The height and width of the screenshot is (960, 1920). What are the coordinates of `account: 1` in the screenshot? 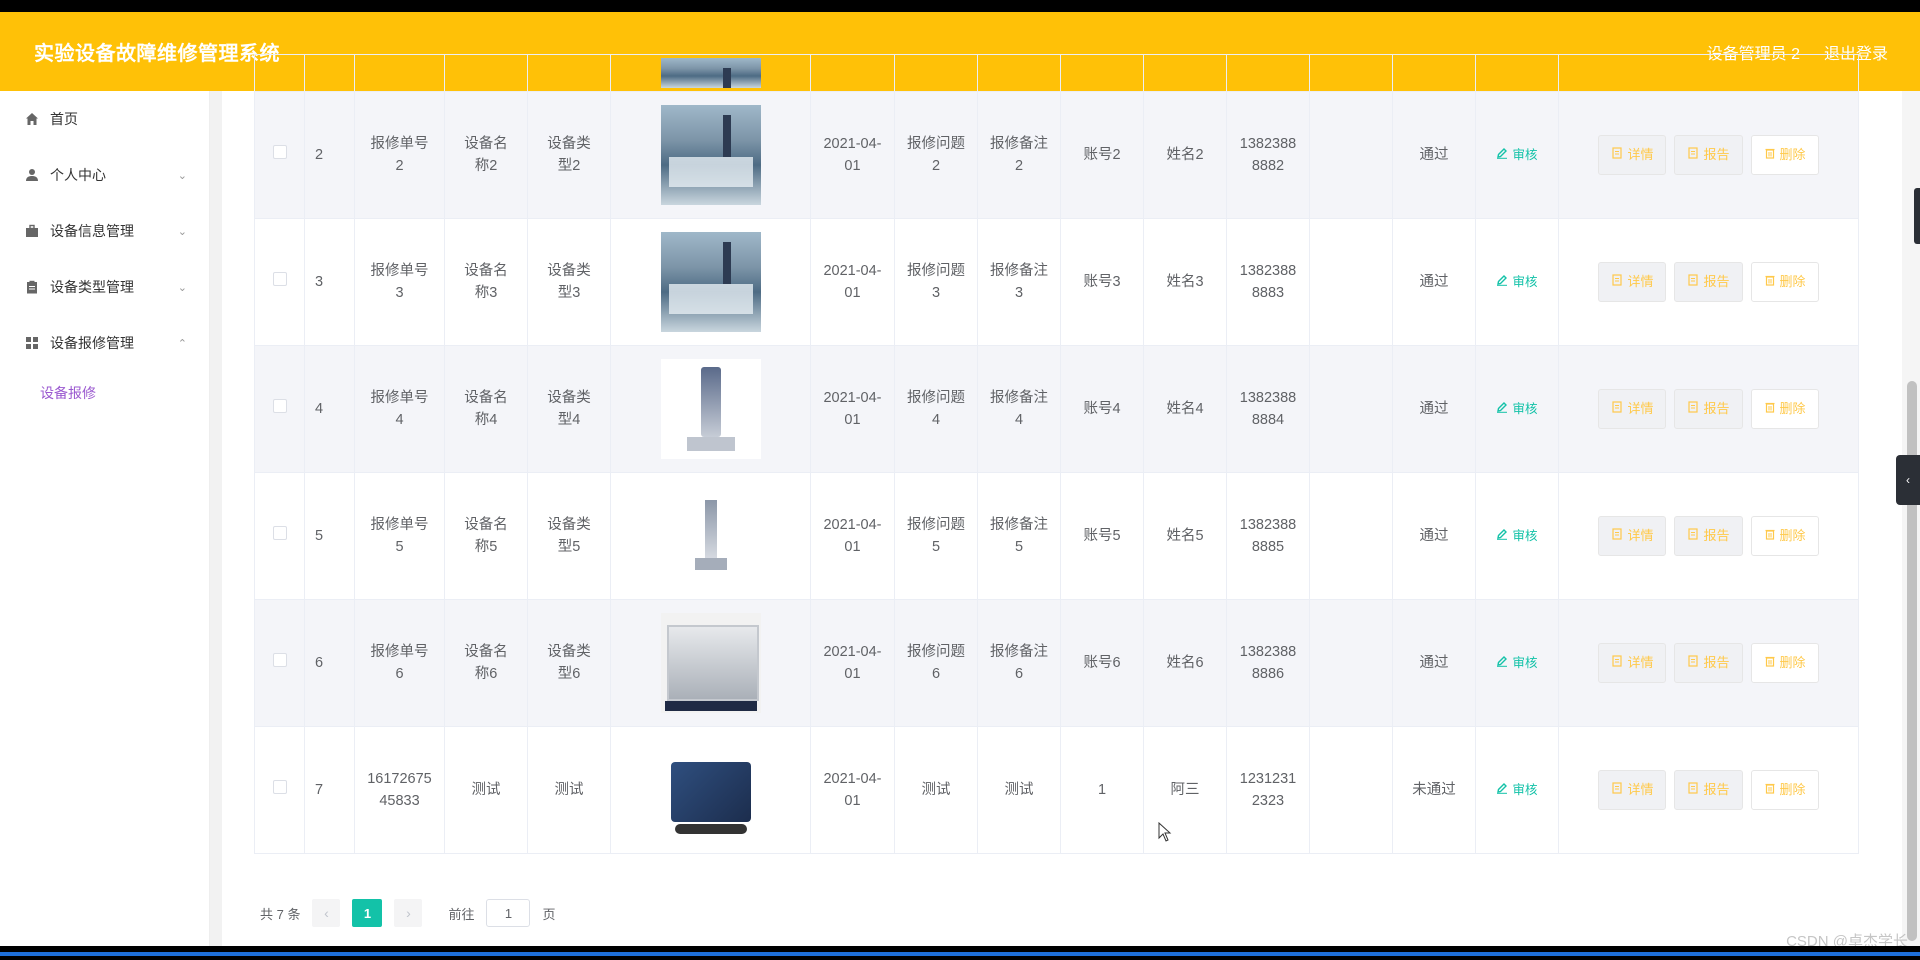 It's located at (1102, 790).